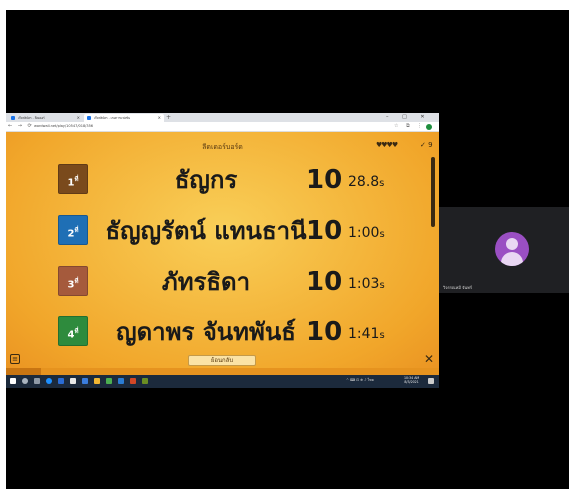 The width and height of the screenshot is (575, 489). I want to click on leaderboard-row: 2ที่ ธัญญรัตน์ แทนธานี 10 1:00s, so click(238, 232).